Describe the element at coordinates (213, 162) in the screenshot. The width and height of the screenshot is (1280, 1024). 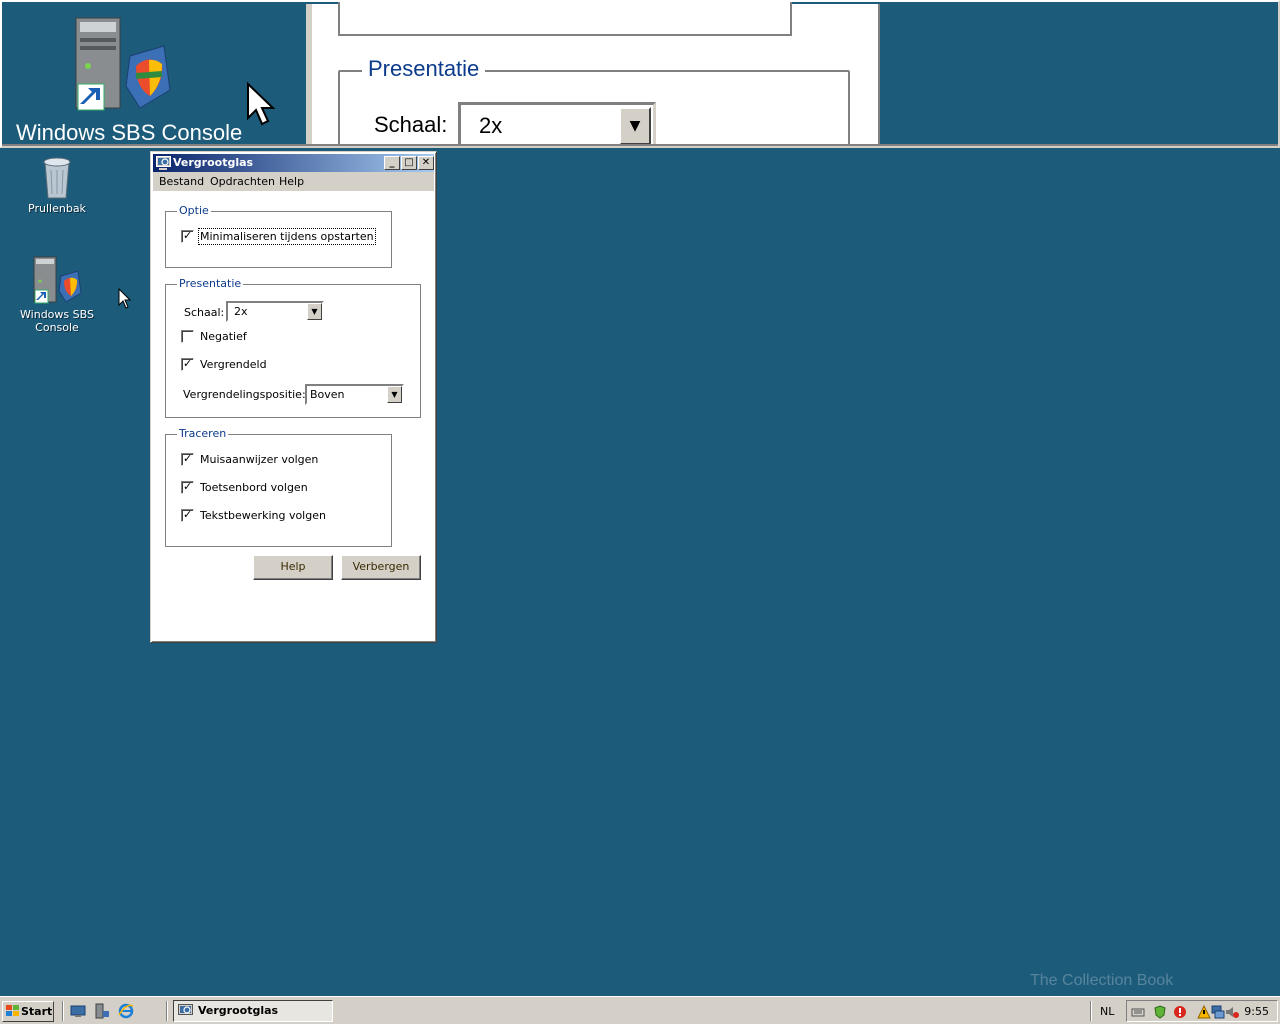
I see `window-title: Vergrootglas` at that location.